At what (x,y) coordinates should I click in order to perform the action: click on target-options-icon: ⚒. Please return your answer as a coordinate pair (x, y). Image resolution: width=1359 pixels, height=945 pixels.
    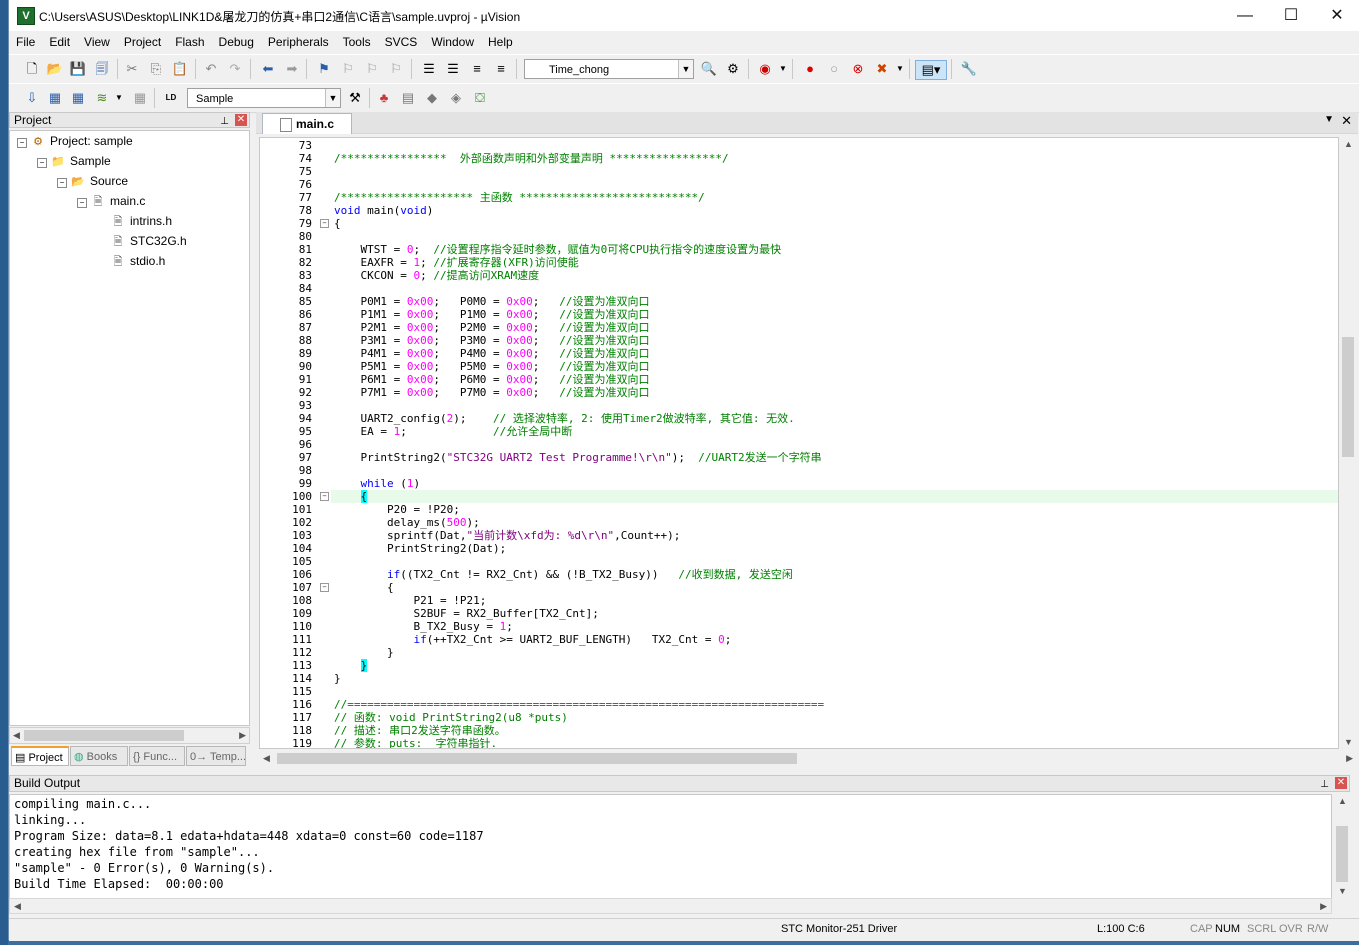
    Looking at the image, I should click on (355, 98).